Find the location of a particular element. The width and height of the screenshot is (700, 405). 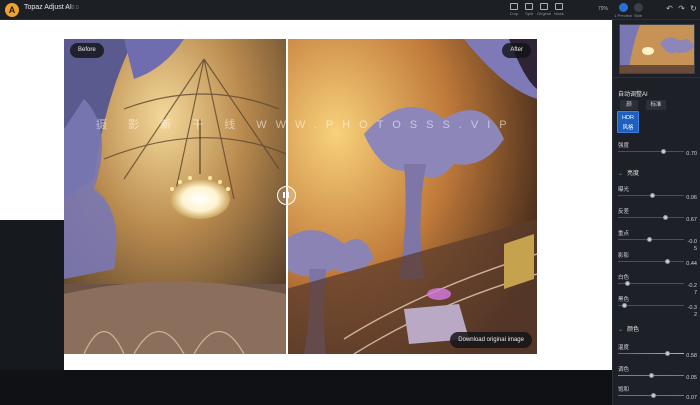

window-controls: ↶ ↷ ↻ is located at coordinates (681, 9).